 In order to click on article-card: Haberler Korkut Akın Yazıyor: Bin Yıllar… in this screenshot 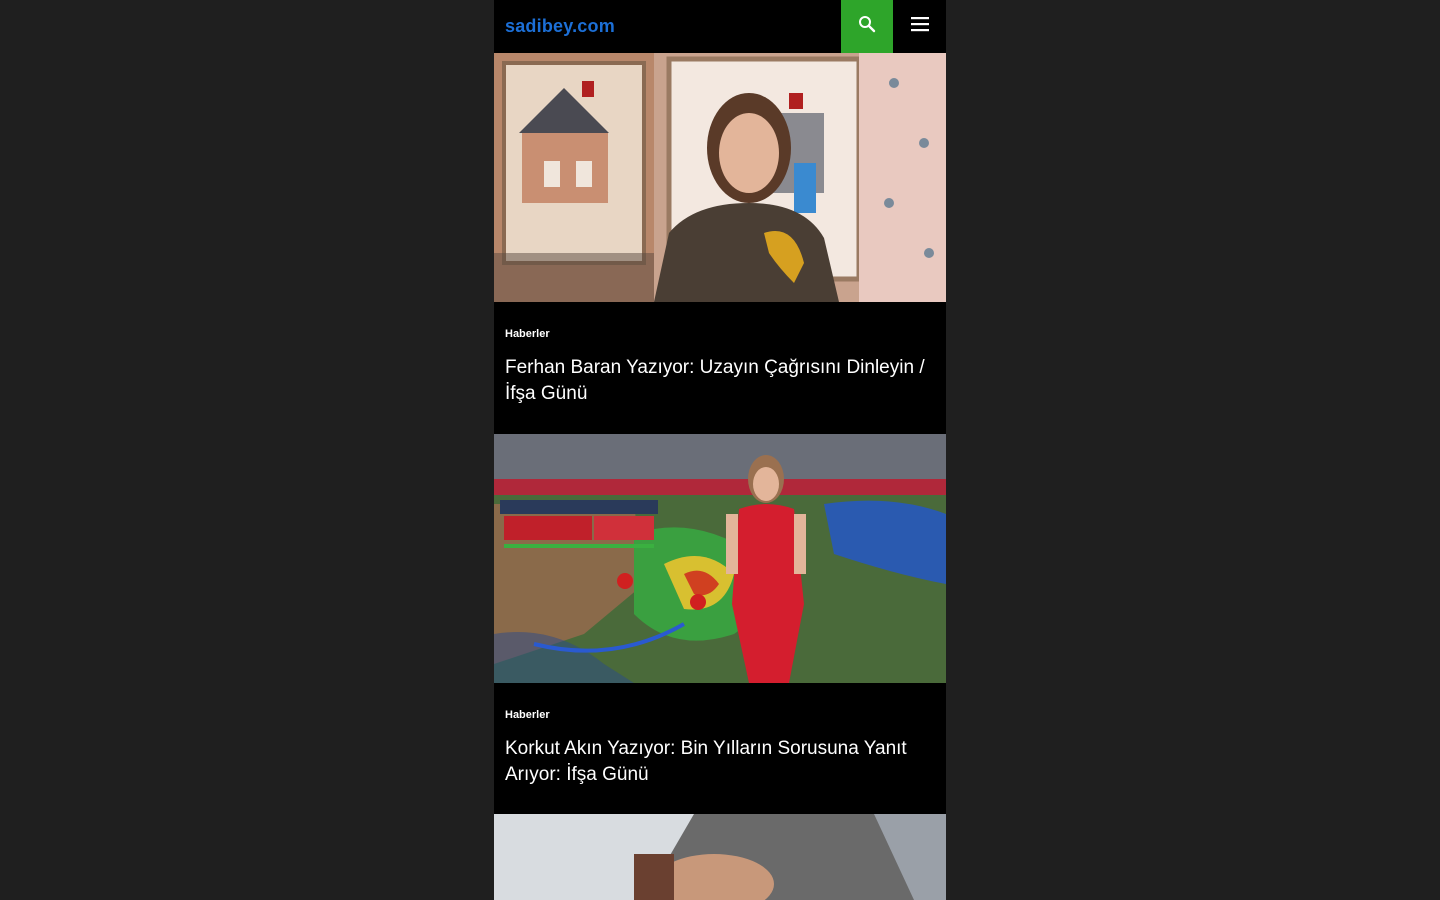, I will do `click(720, 623)`.